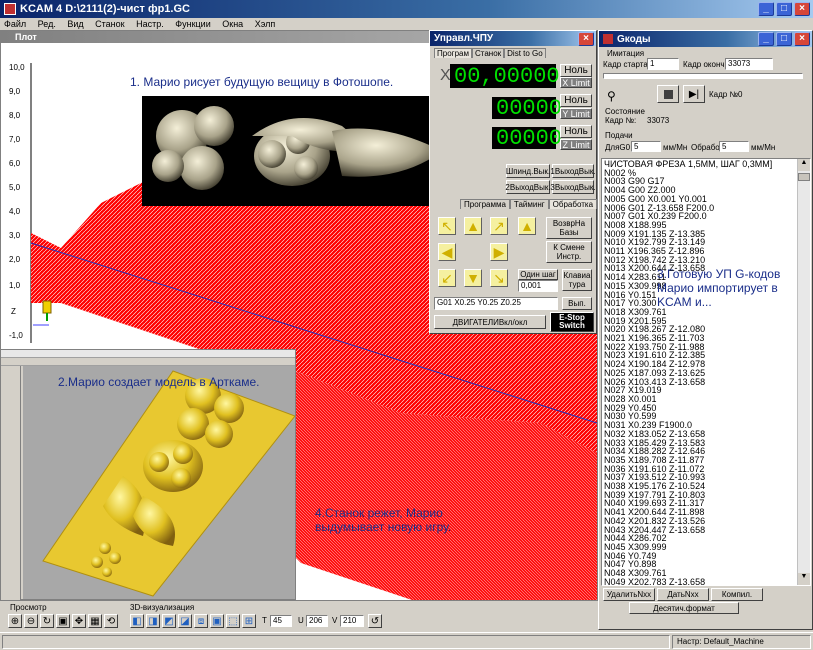  What do you see at coordinates (784, 9) in the screenshot?
I see `maximize-button: □` at bounding box center [784, 9].